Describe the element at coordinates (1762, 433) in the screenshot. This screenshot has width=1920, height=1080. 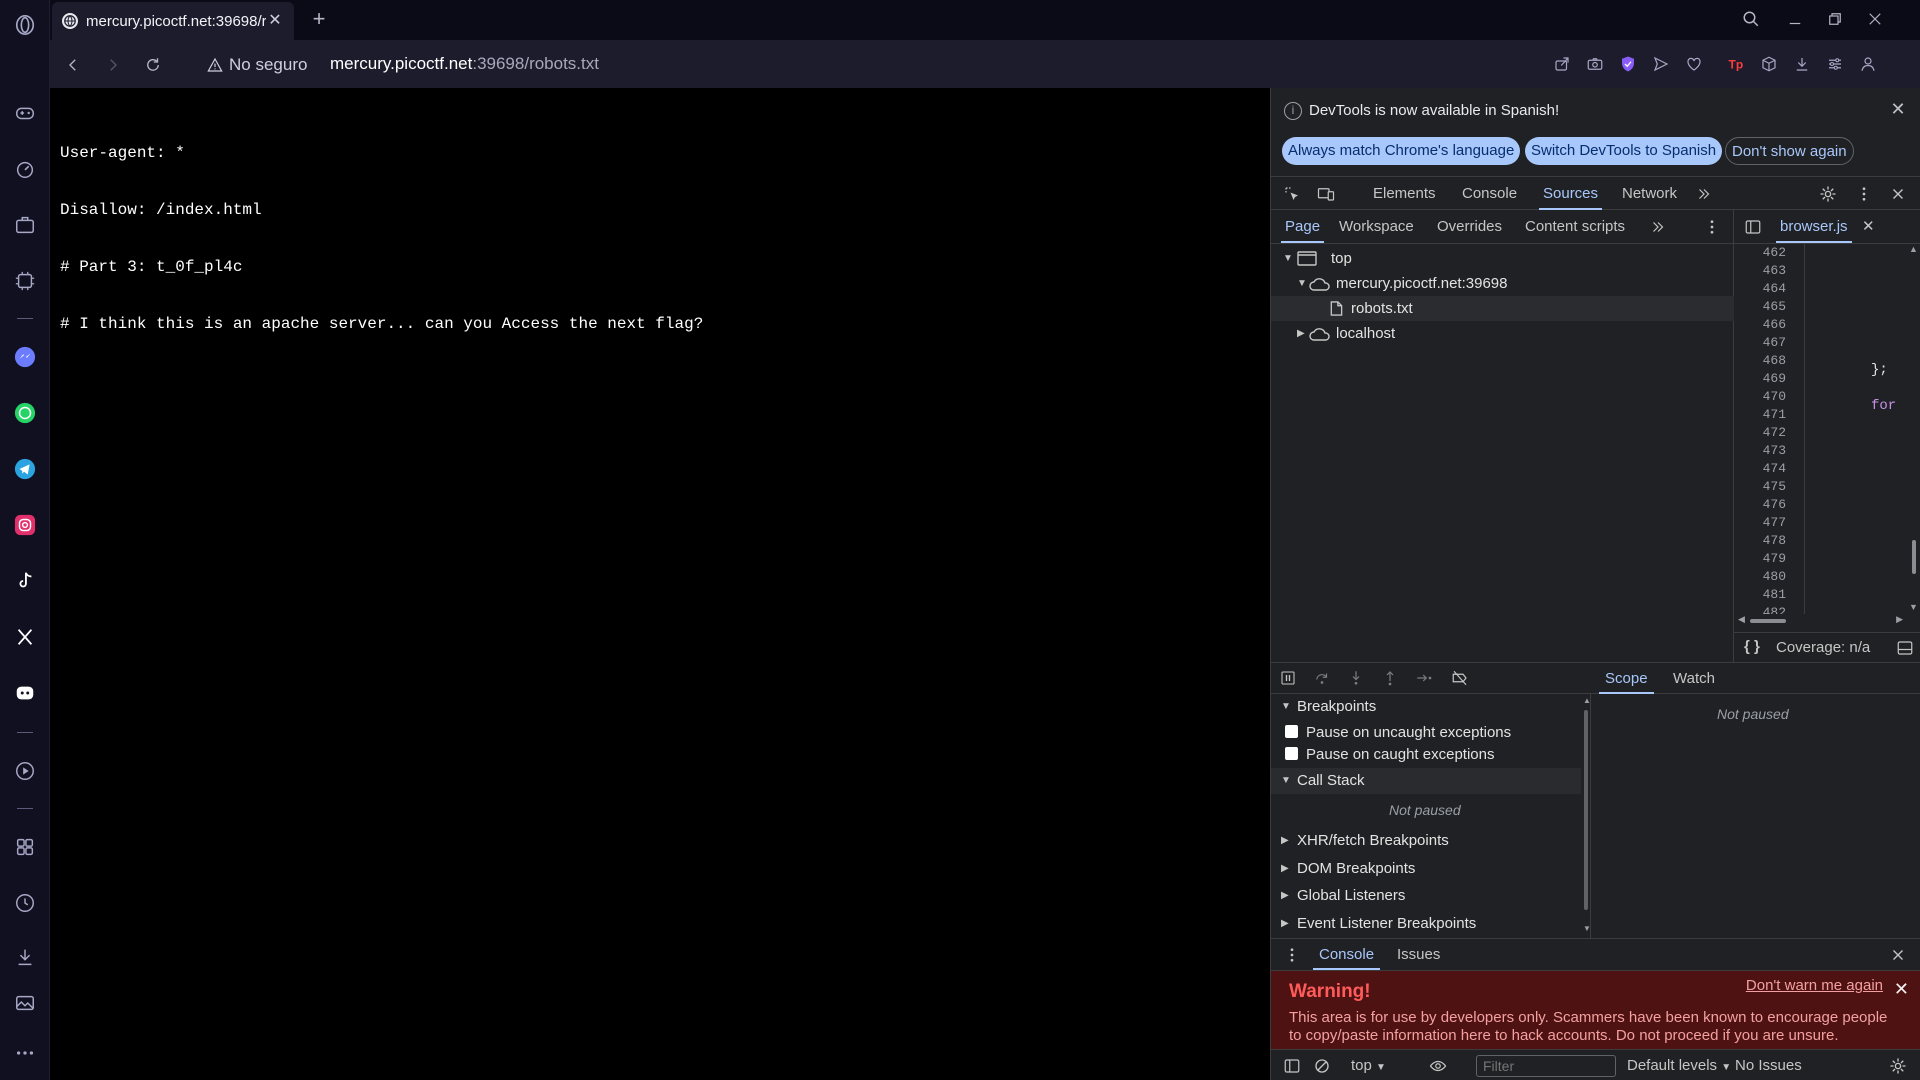
I see `line-number: 472` at that location.